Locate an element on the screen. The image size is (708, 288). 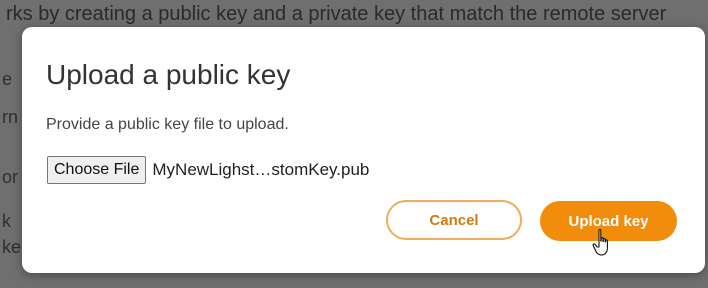
background-text-fragment: ke is located at coordinates (12, 247).